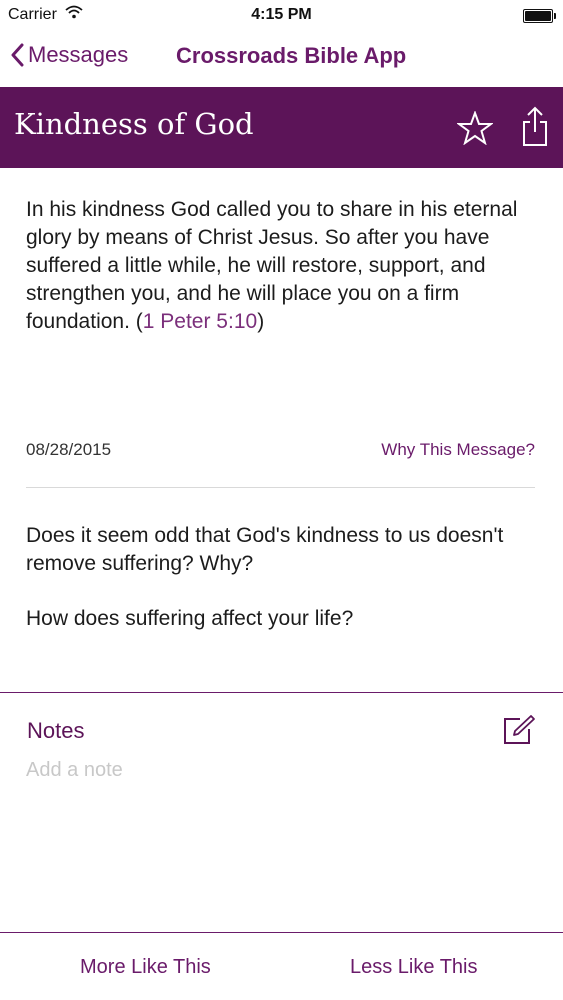 This screenshot has height=1000, width=563. Describe the element at coordinates (281, 127) in the screenshot. I see `message-title-banner: Kindness of God` at that location.